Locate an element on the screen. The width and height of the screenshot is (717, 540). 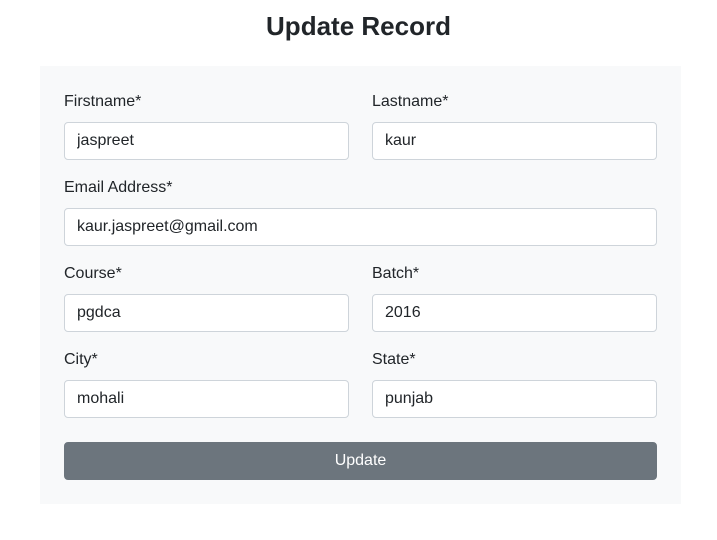
lastname-label: Lastname* is located at coordinates (410, 101).